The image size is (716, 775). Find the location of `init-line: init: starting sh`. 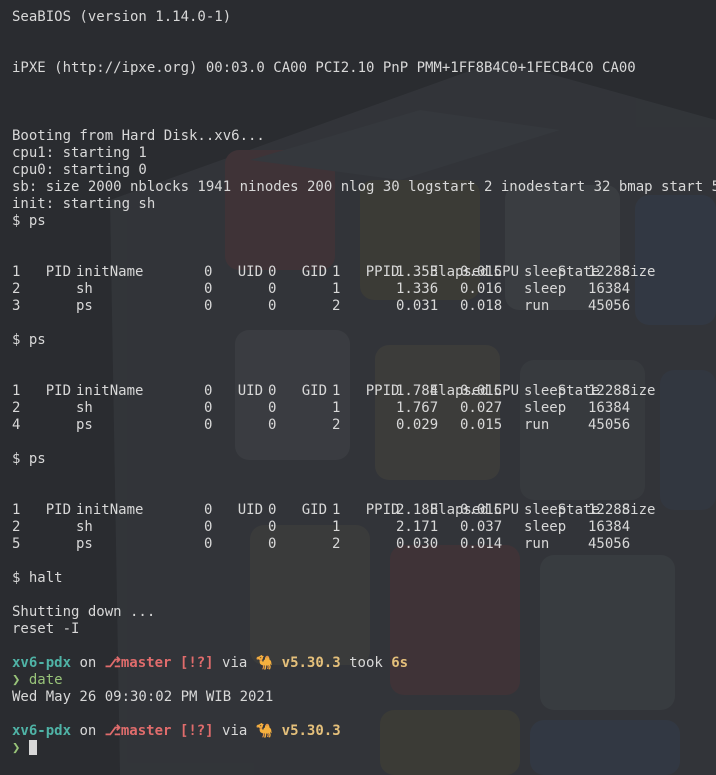

init-line: init: starting sh is located at coordinates (84, 204).